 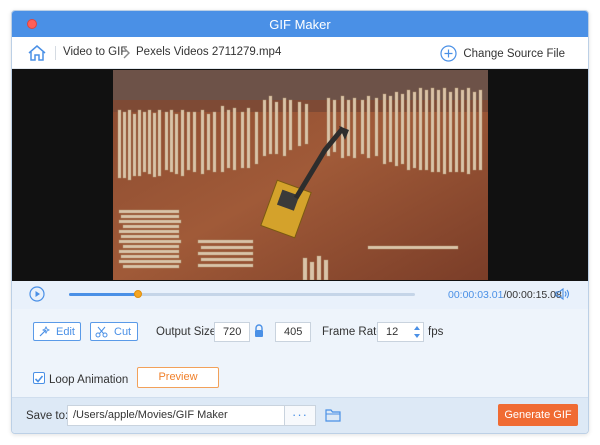 I want to click on seek-handle, so click(x=138, y=294).